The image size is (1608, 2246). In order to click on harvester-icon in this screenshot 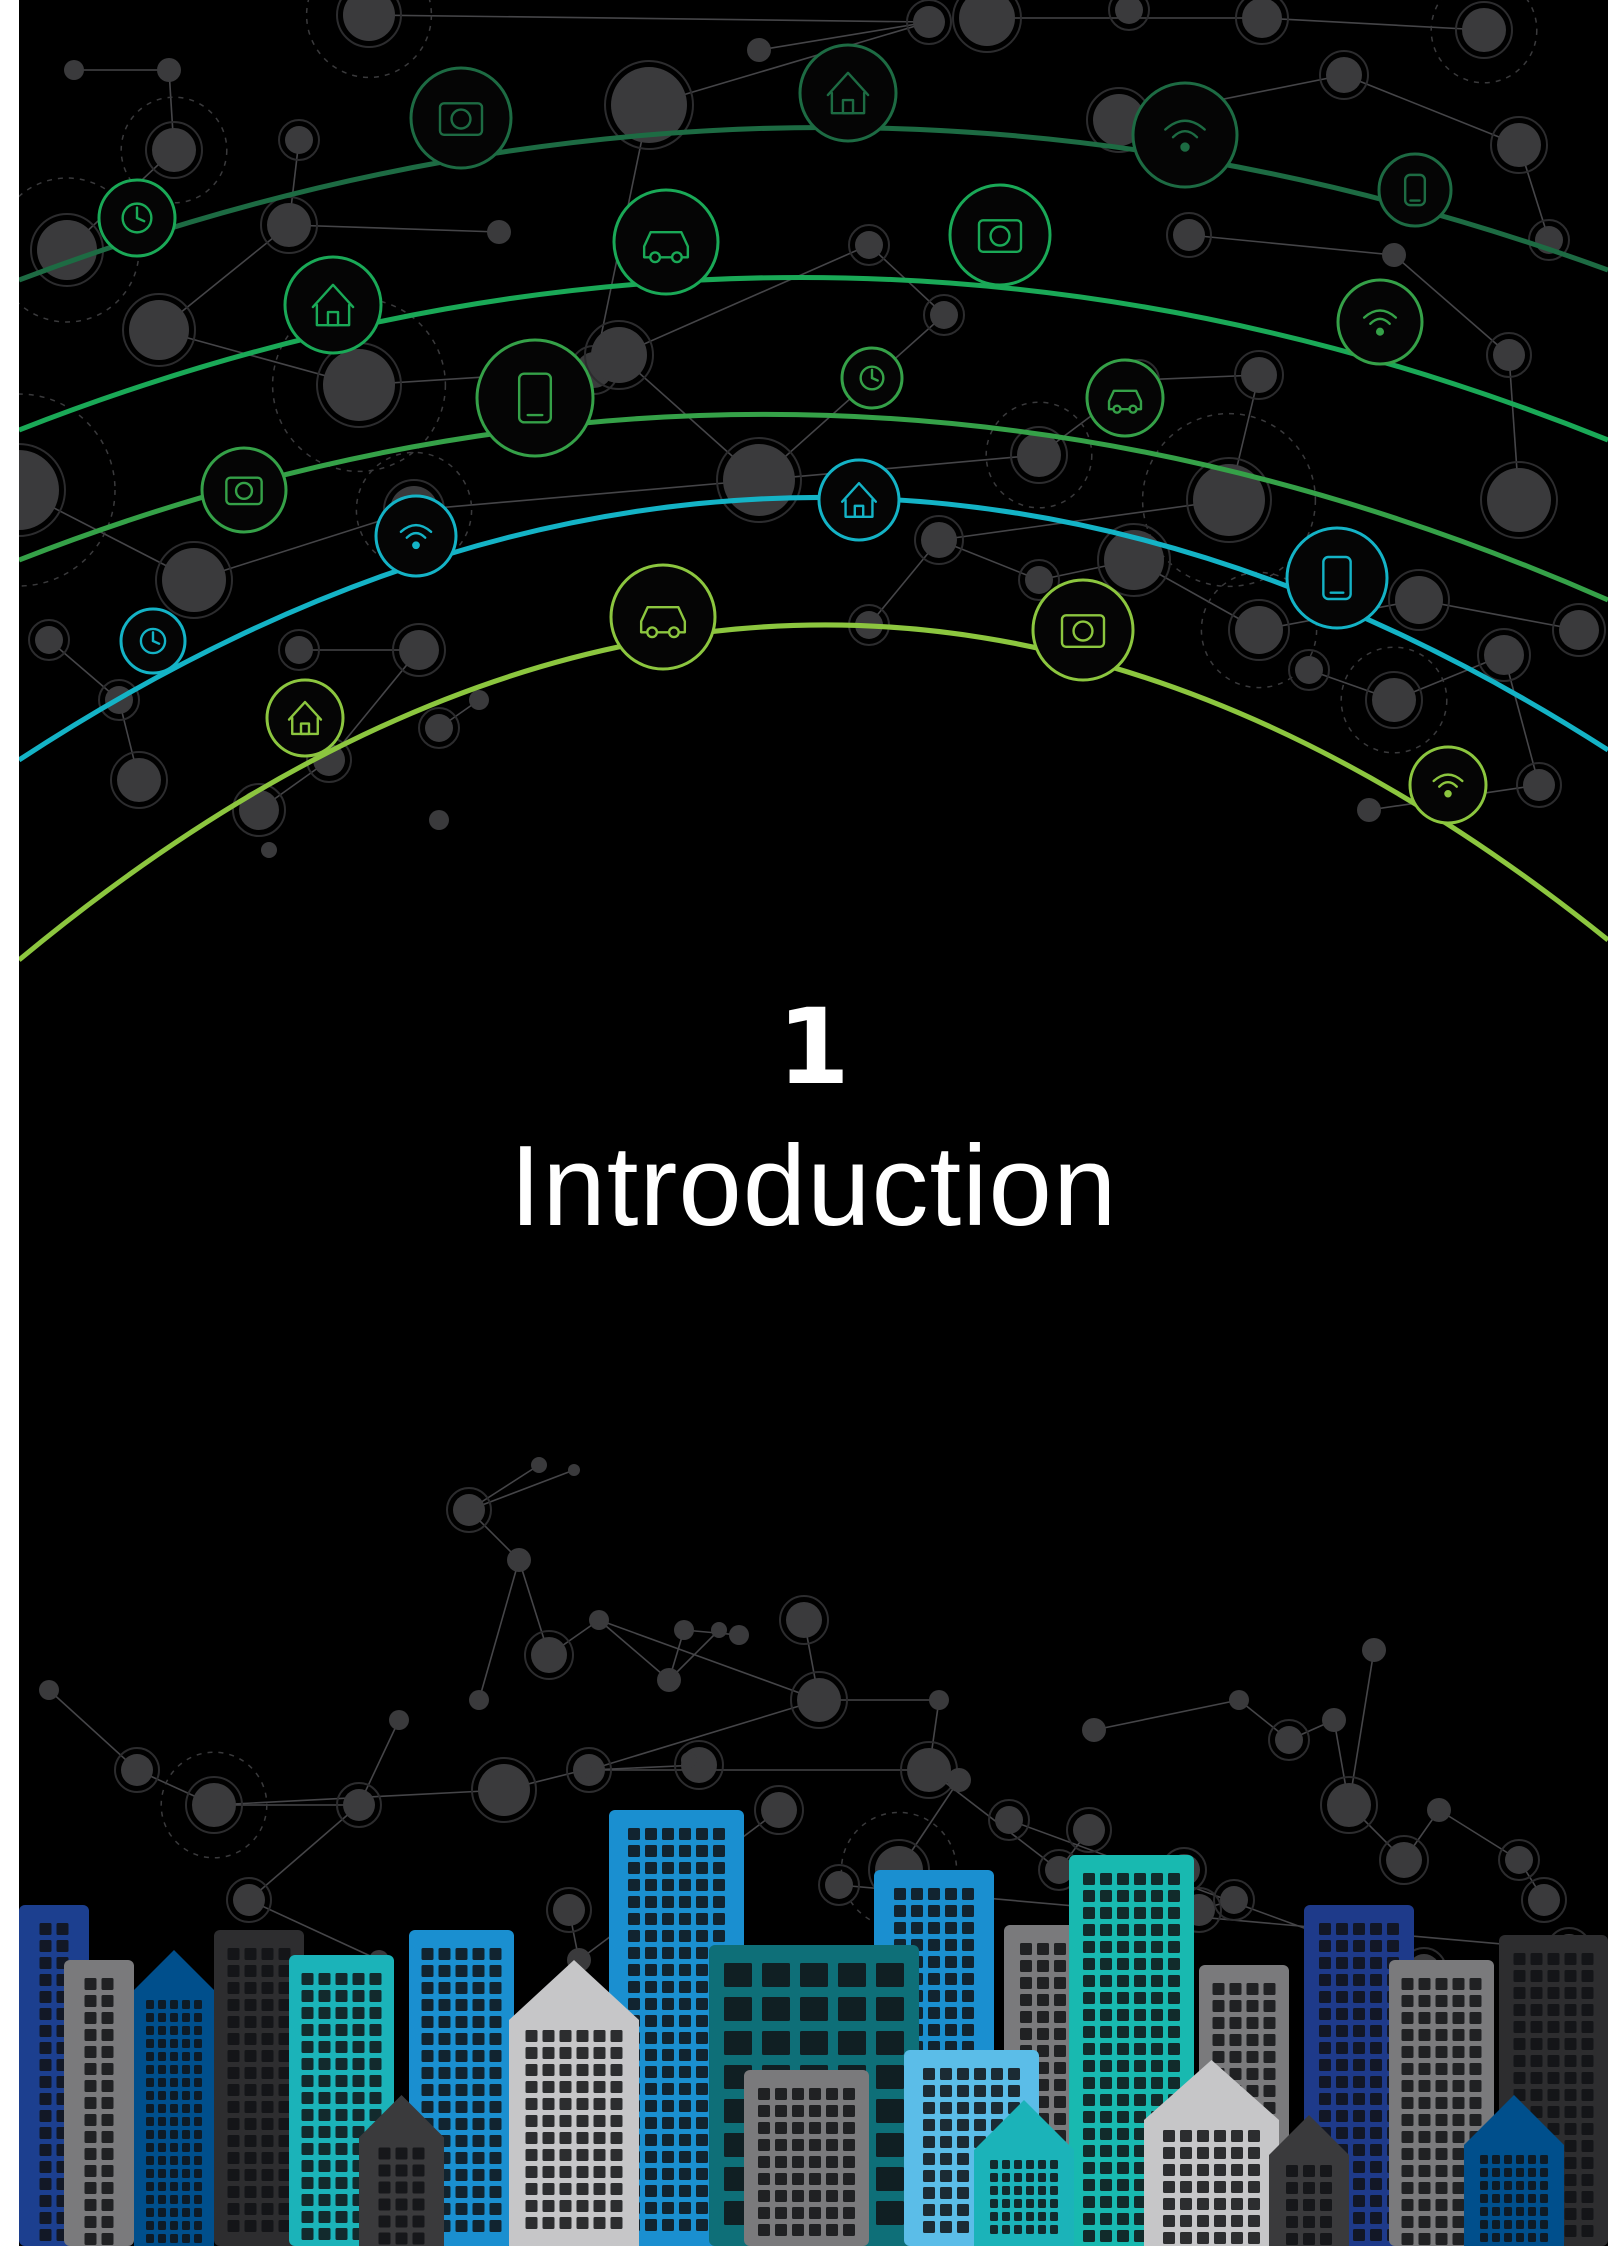, I will do `click(1448, 785)`.